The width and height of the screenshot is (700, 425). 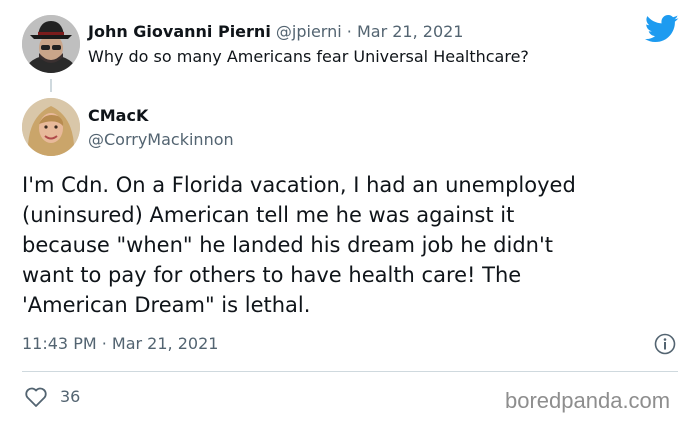 What do you see at coordinates (51, 127) in the screenshot?
I see `reply-avatar` at bounding box center [51, 127].